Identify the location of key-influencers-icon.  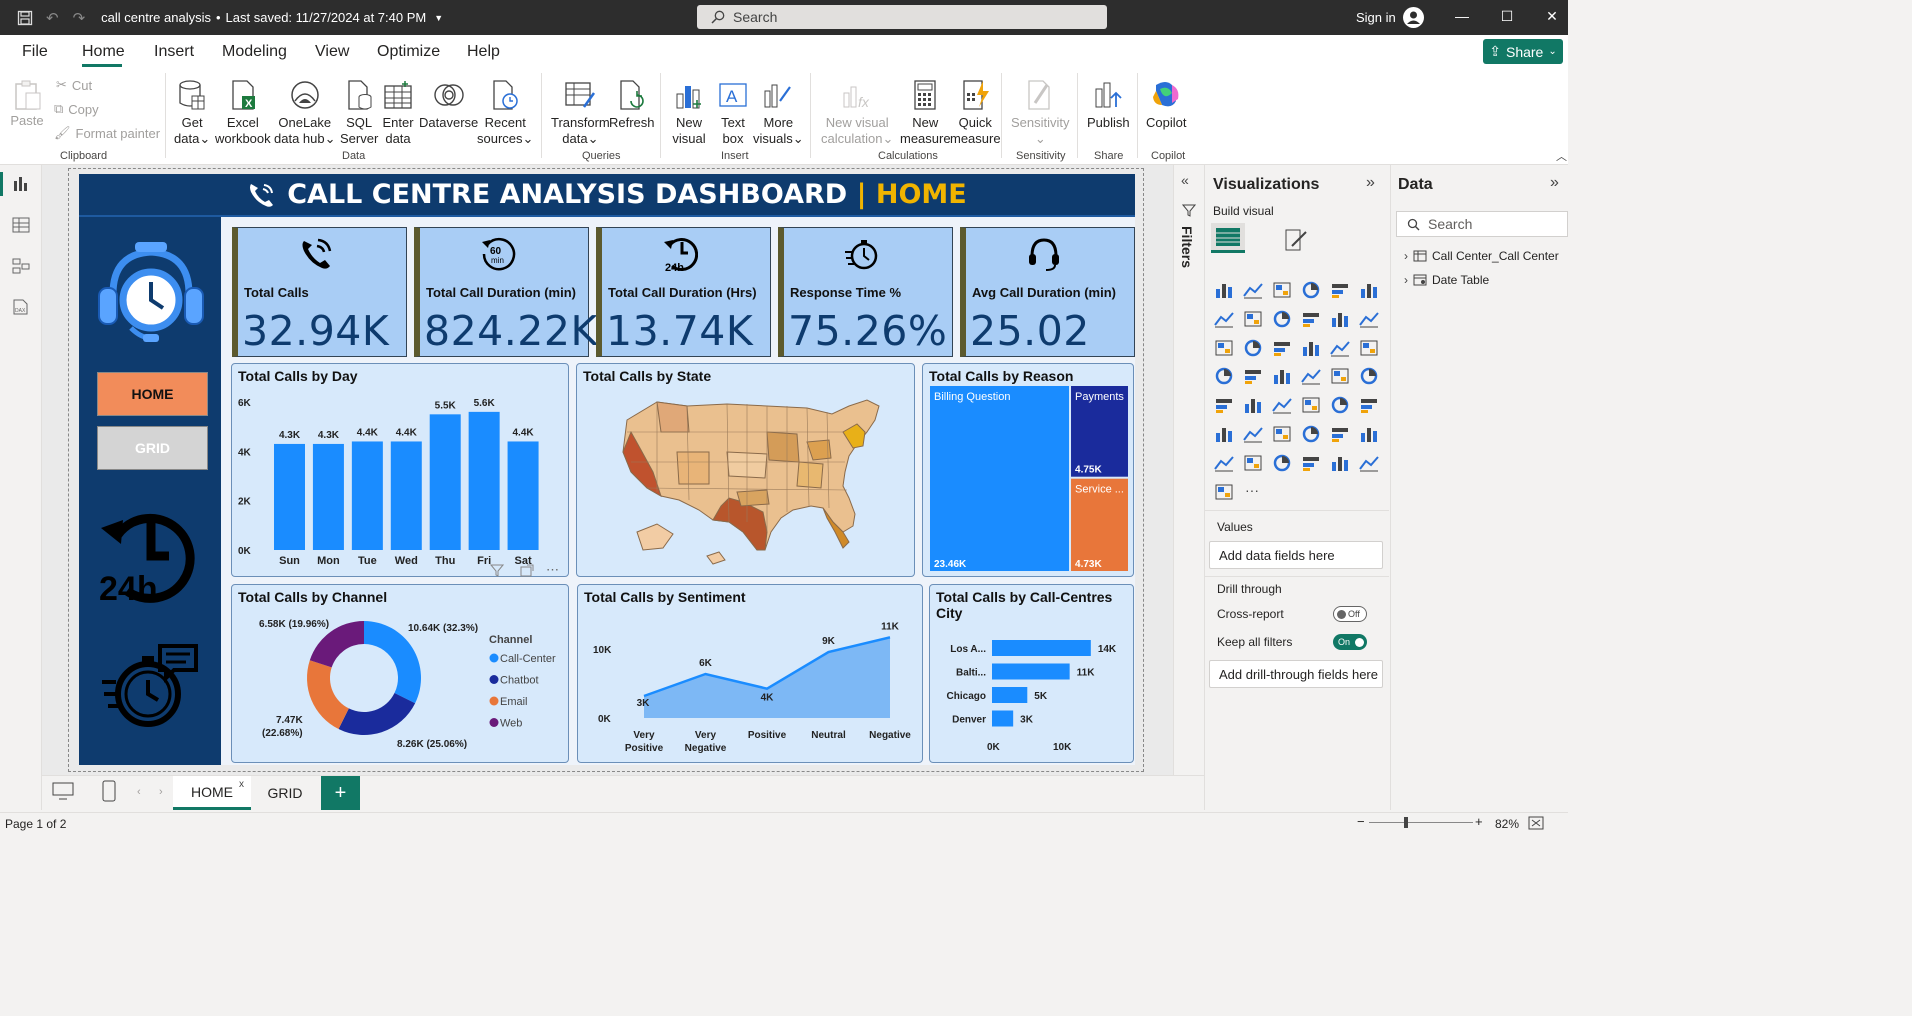
(1282, 434).